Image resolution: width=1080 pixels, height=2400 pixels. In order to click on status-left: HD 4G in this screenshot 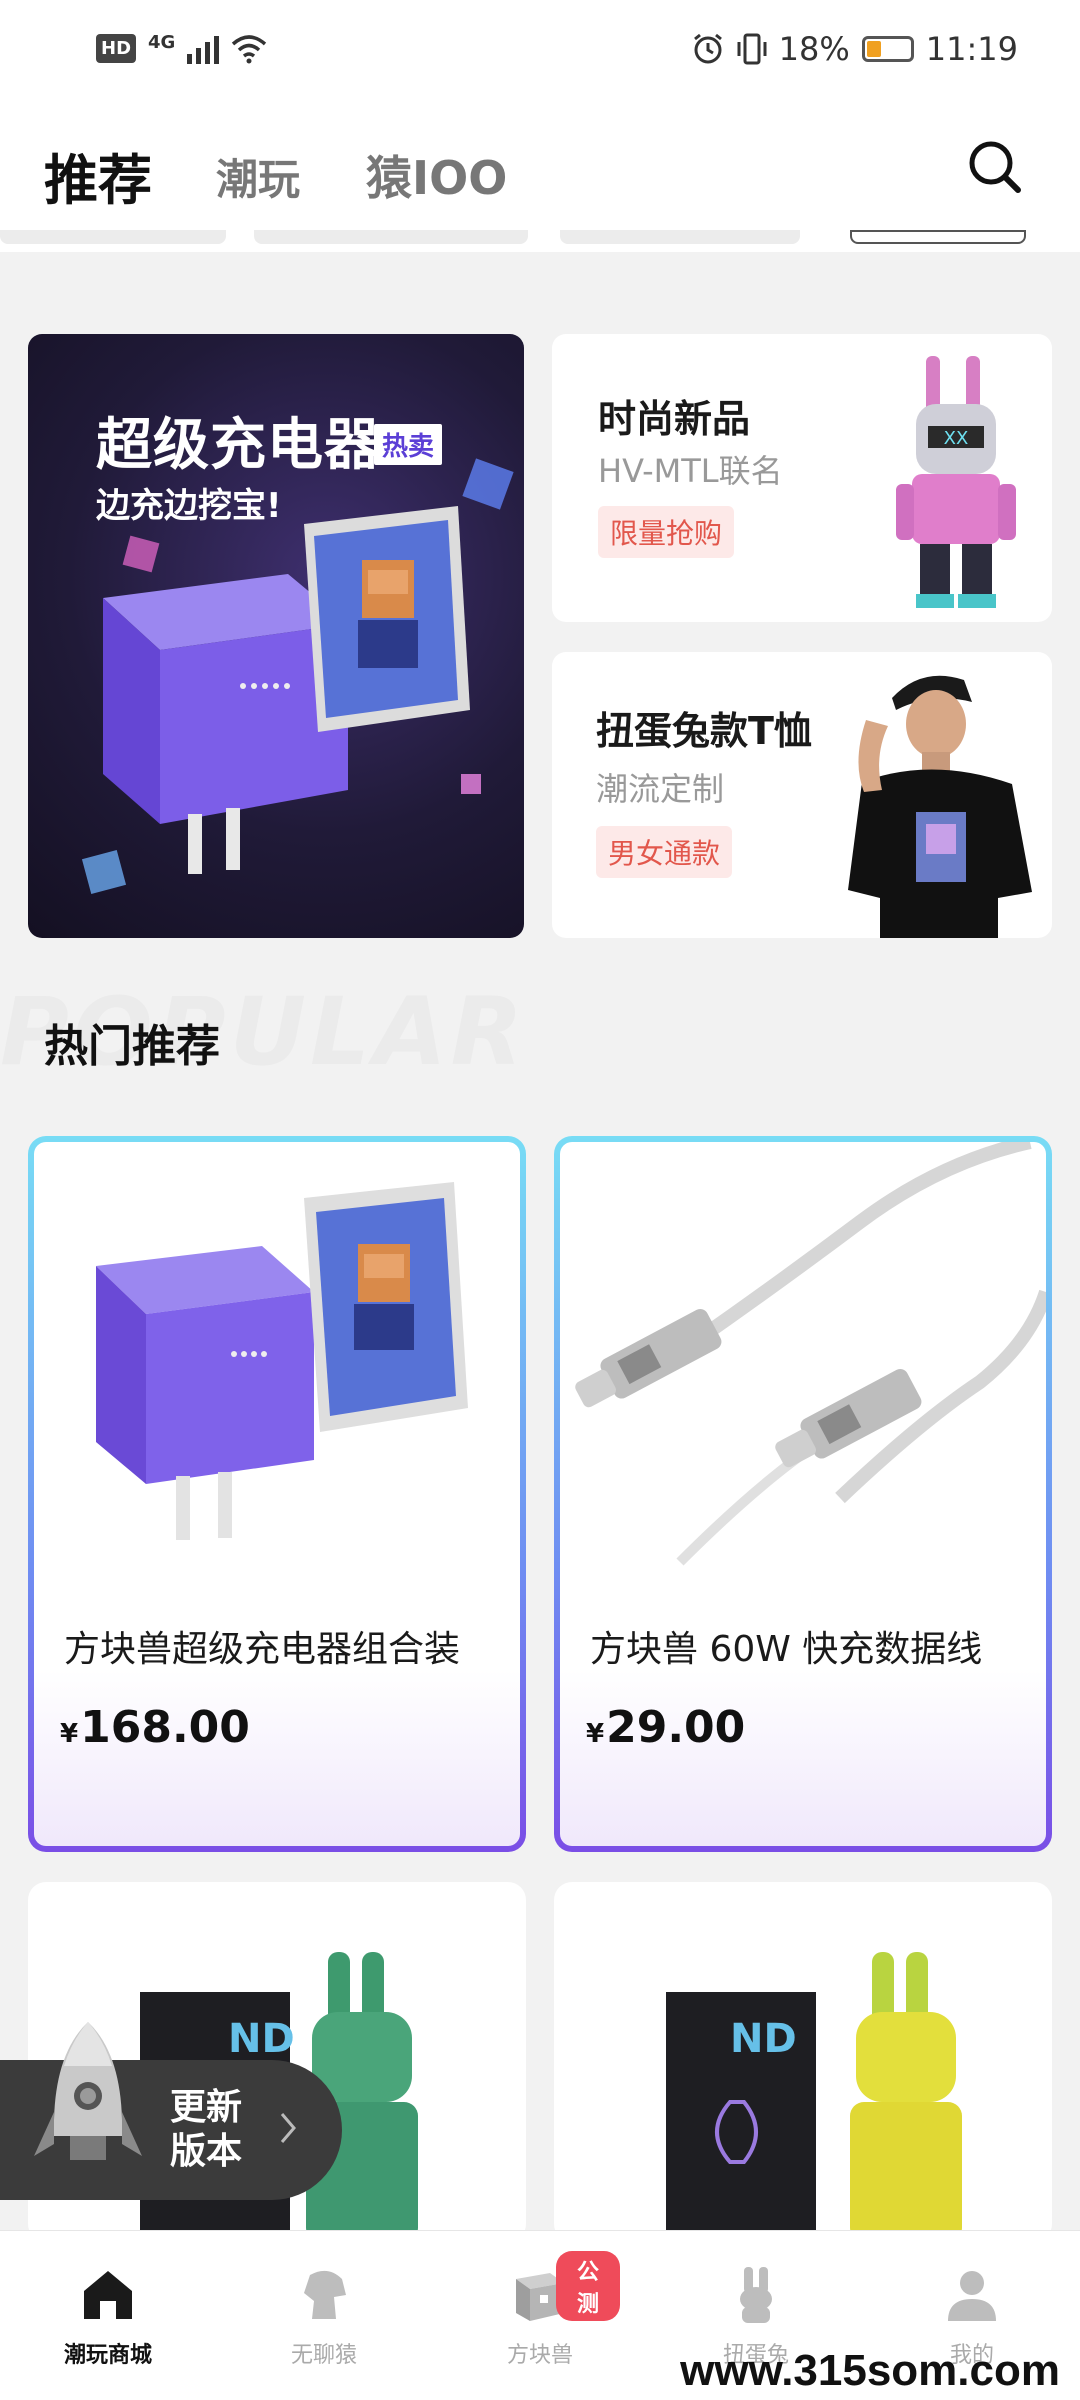, I will do `click(181, 48)`.